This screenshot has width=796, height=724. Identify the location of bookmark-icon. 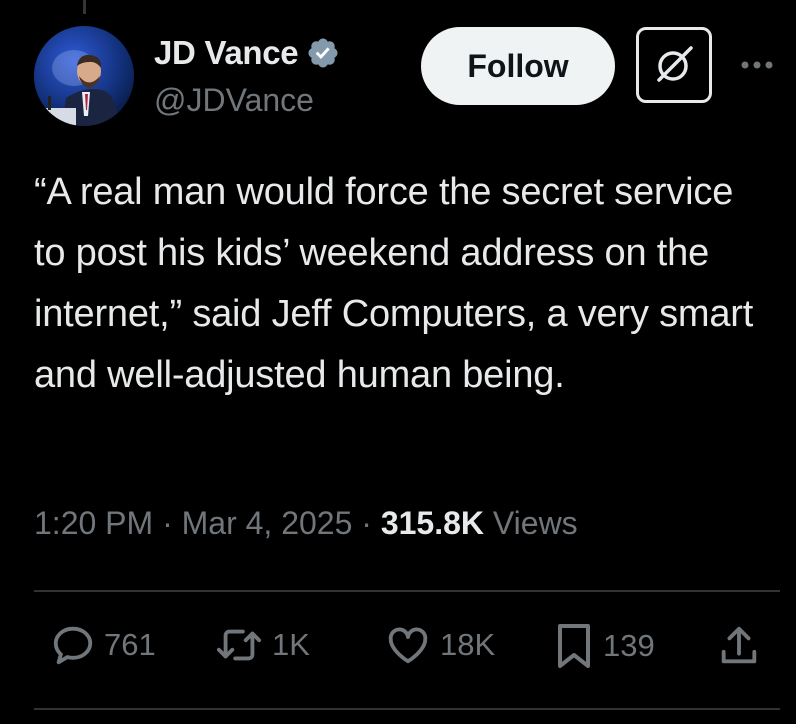
(574, 646).